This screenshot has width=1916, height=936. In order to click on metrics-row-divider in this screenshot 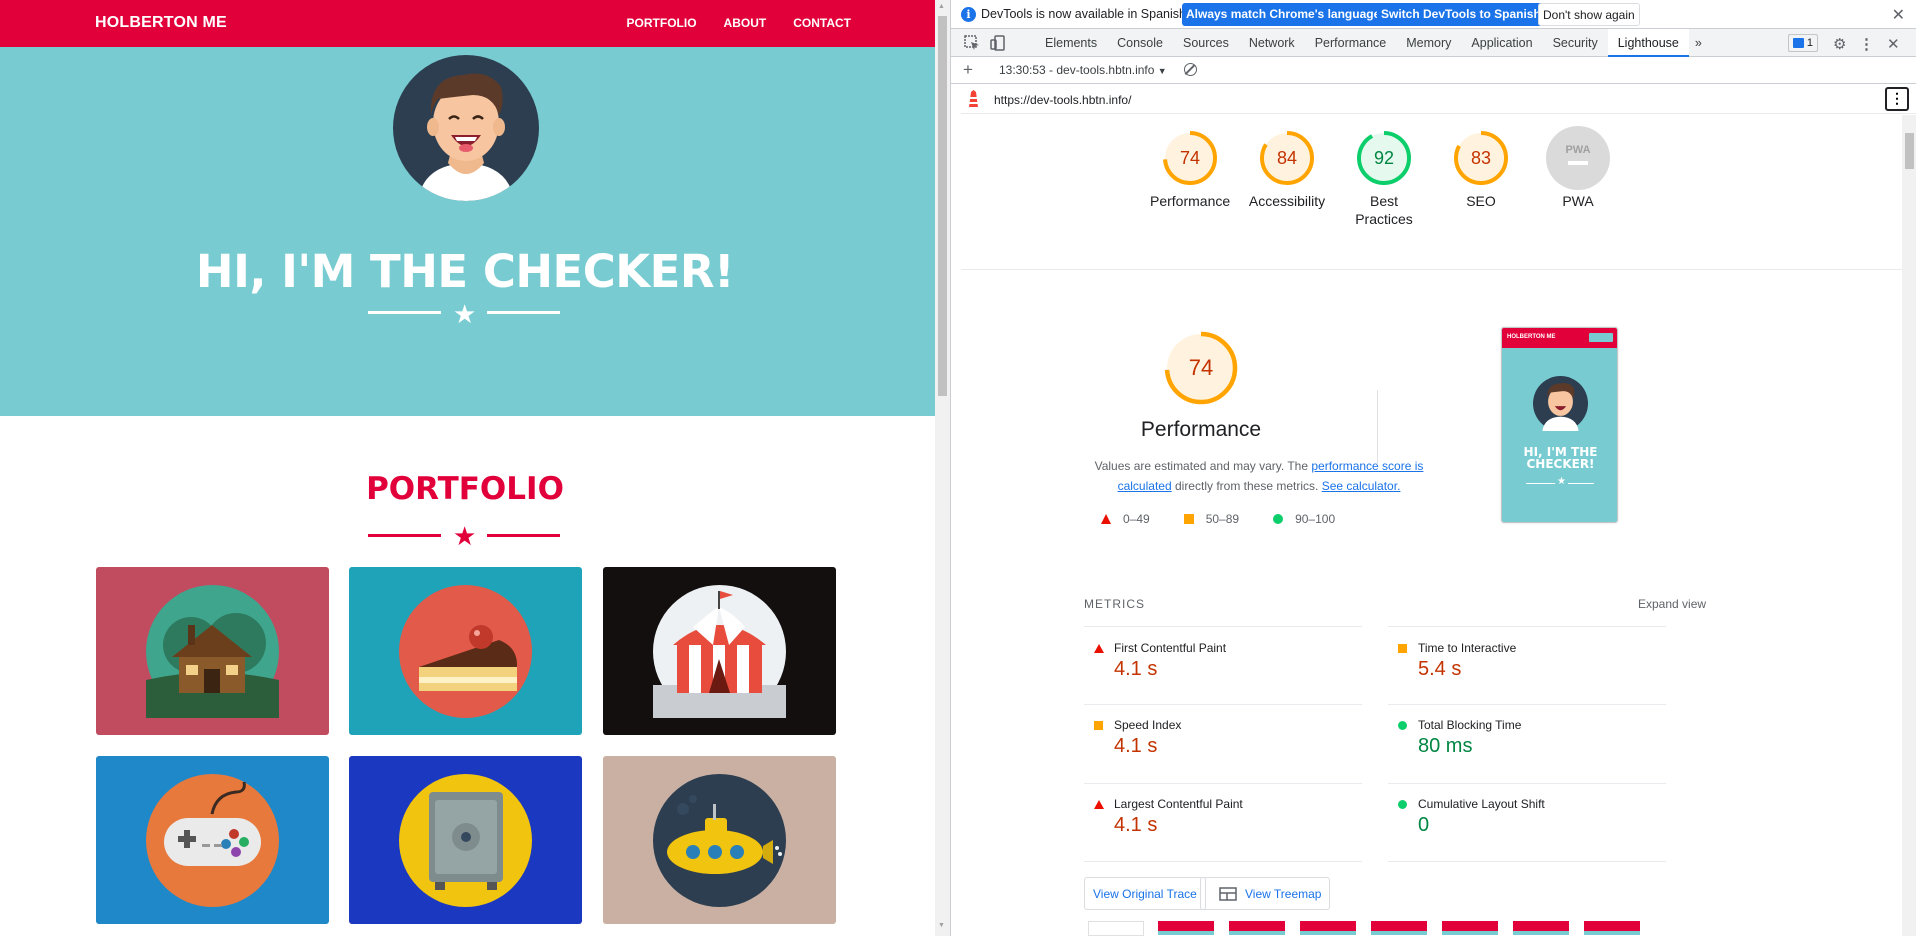, I will do `click(1527, 704)`.